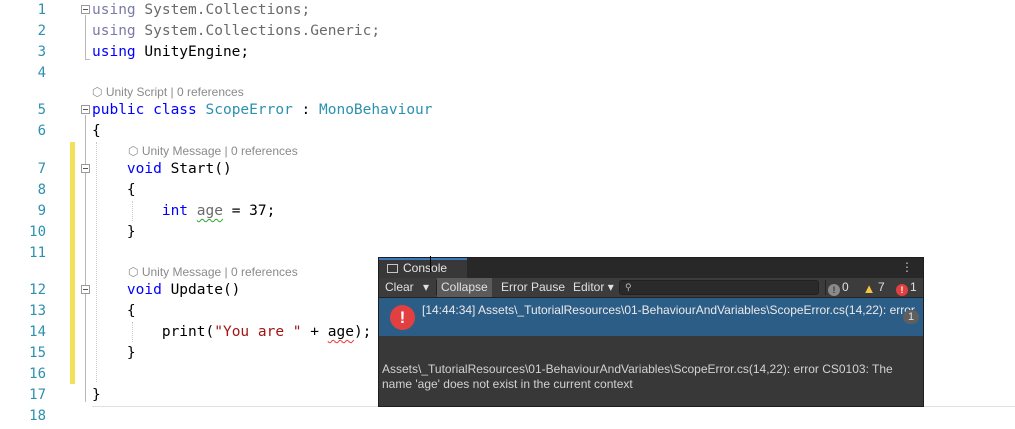 This screenshot has width=1015, height=429. I want to click on code-text: = 37;, so click(249, 211).